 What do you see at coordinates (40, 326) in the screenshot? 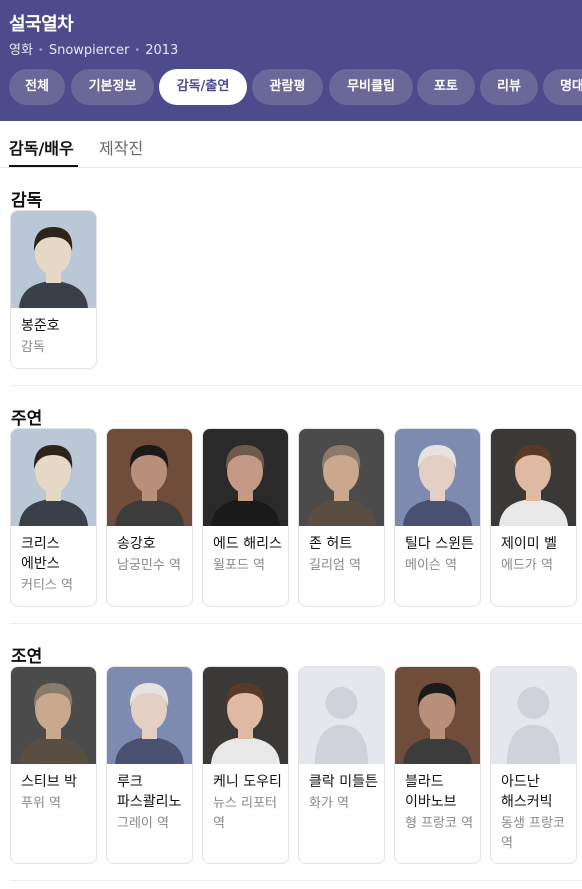
I see `person-name: 봉준호` at bounding box center [40, 326].